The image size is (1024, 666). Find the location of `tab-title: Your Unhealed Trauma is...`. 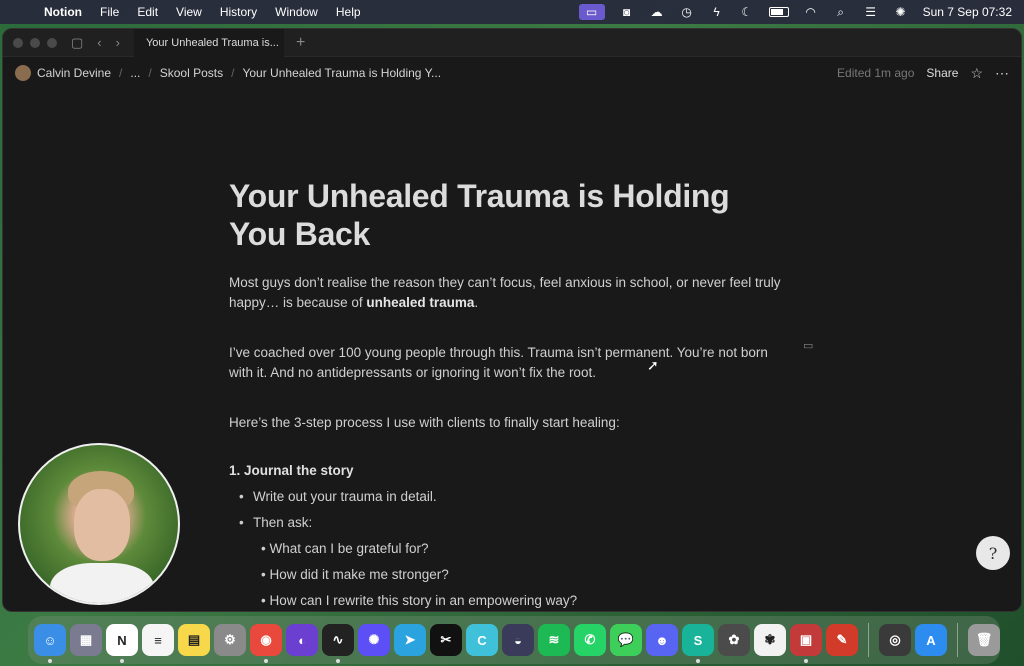

tab-title: Your Unhealed Trauma is... is located at coordinates (212, 42).